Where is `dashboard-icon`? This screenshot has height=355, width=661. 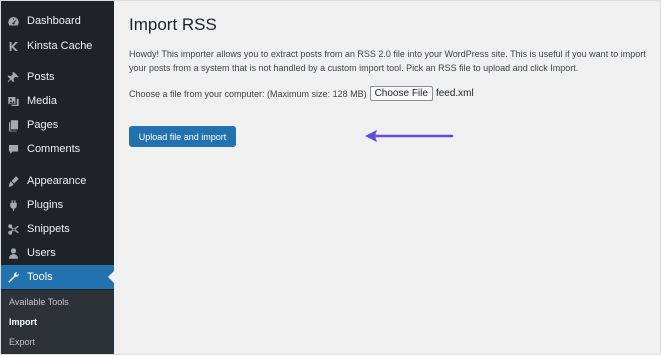 dashboard-icon is located at coordinates (13, 21).